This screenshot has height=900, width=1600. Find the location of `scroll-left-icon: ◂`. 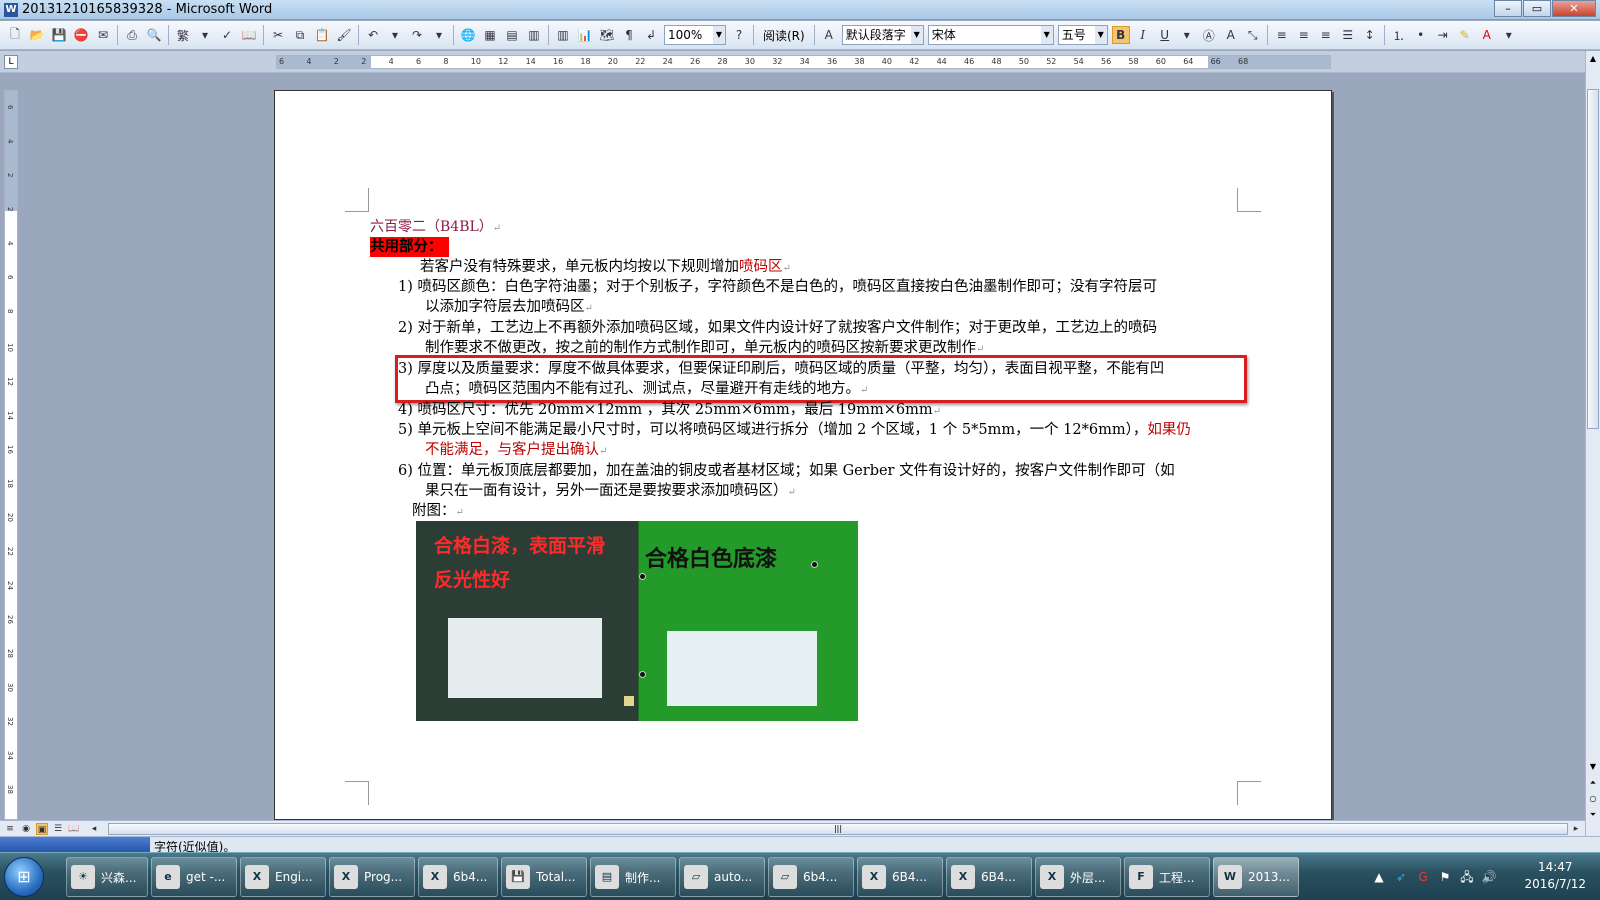

scroll-left-icon: ◂ is located at coordinates (94, 829).